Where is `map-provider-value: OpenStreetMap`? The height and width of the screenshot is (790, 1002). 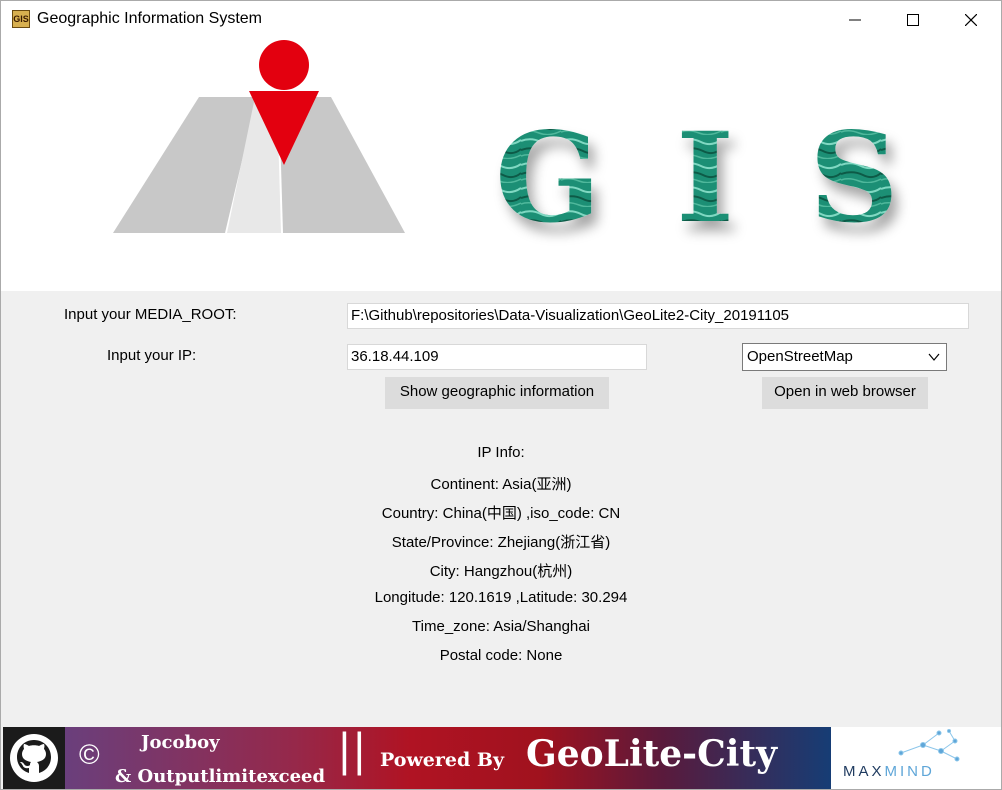 map-provider-value: OpenStreetMap is located at coordinates (800, 356).